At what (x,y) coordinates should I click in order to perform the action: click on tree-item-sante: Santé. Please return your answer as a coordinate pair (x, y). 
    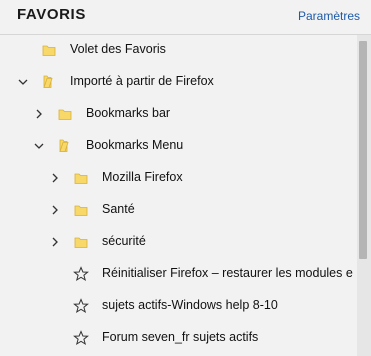
    Looking at the image, I should click on (178, 211).